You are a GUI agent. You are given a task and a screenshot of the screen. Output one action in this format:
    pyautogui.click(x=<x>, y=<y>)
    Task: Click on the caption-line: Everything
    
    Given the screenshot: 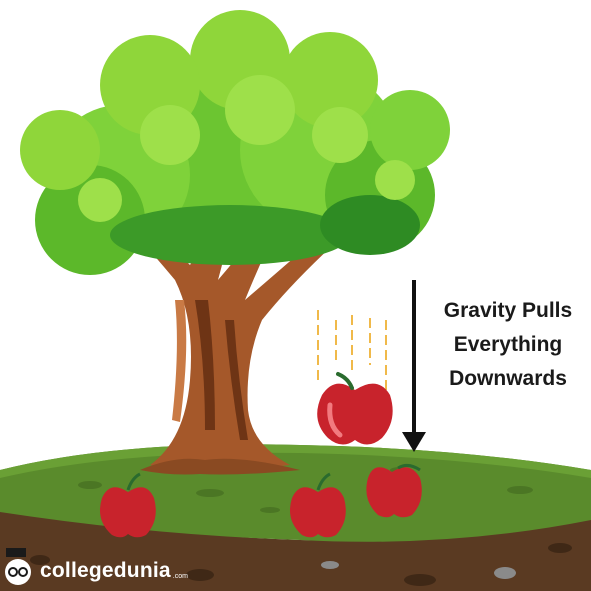 What is the action you would take?
    pyautogui.click(x=508, y=344)
    